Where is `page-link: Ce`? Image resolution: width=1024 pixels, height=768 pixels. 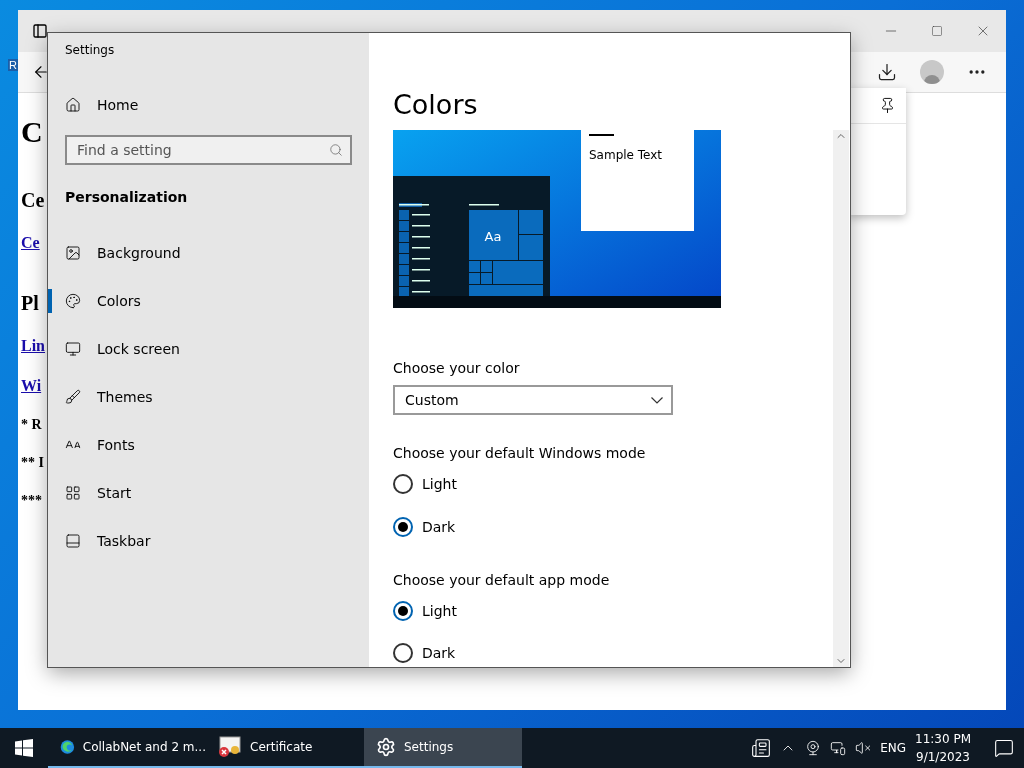 page-link: Ce is located at coordinates (30, 243).